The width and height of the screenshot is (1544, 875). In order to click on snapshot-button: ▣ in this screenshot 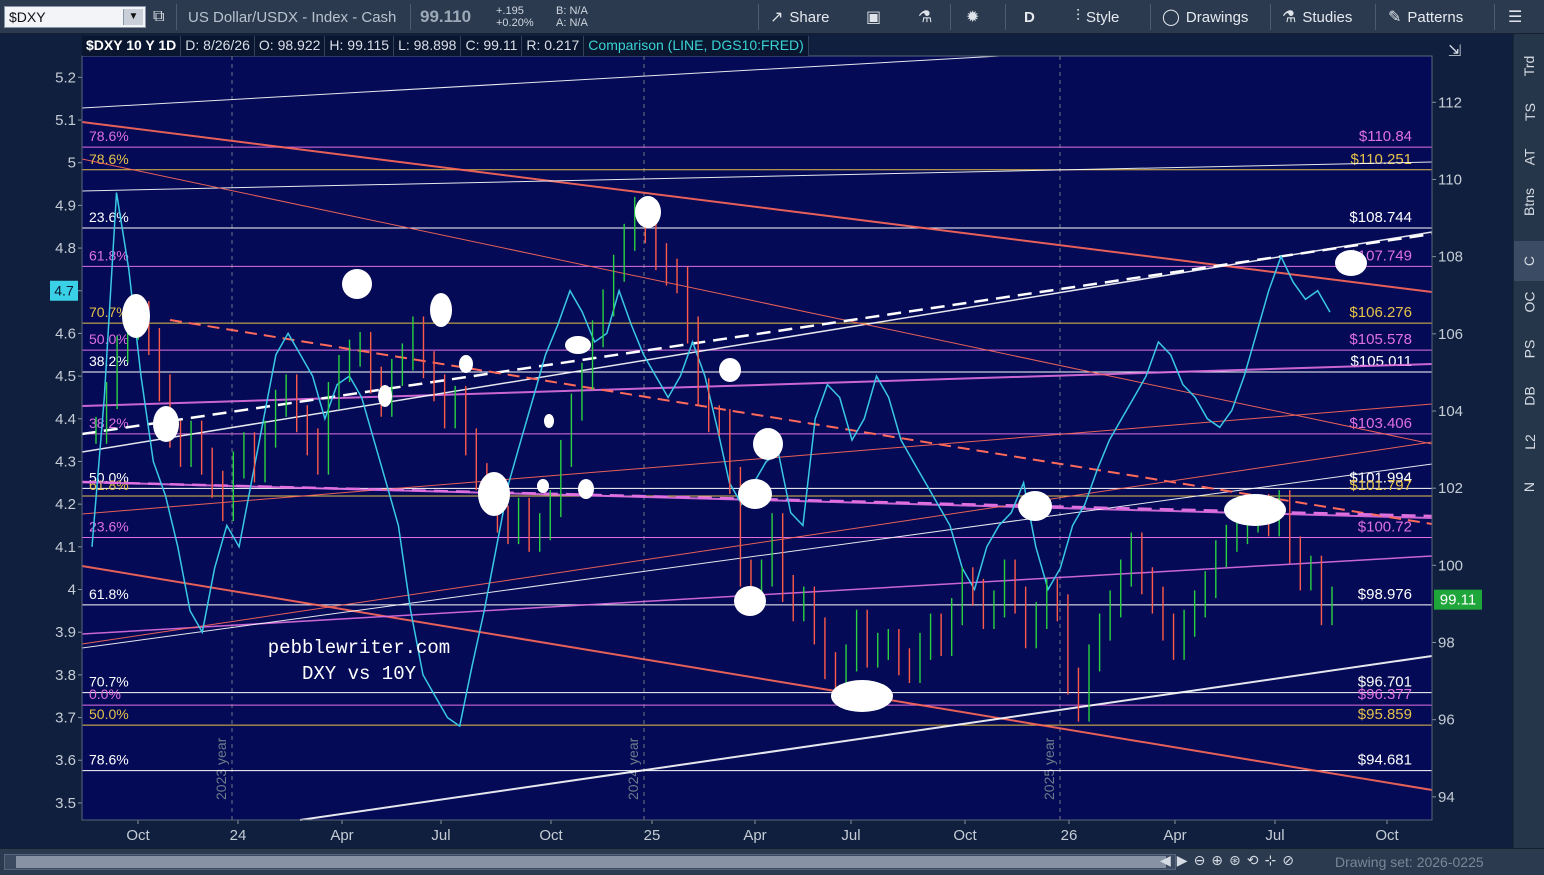, I will do `click(873, 17)`.